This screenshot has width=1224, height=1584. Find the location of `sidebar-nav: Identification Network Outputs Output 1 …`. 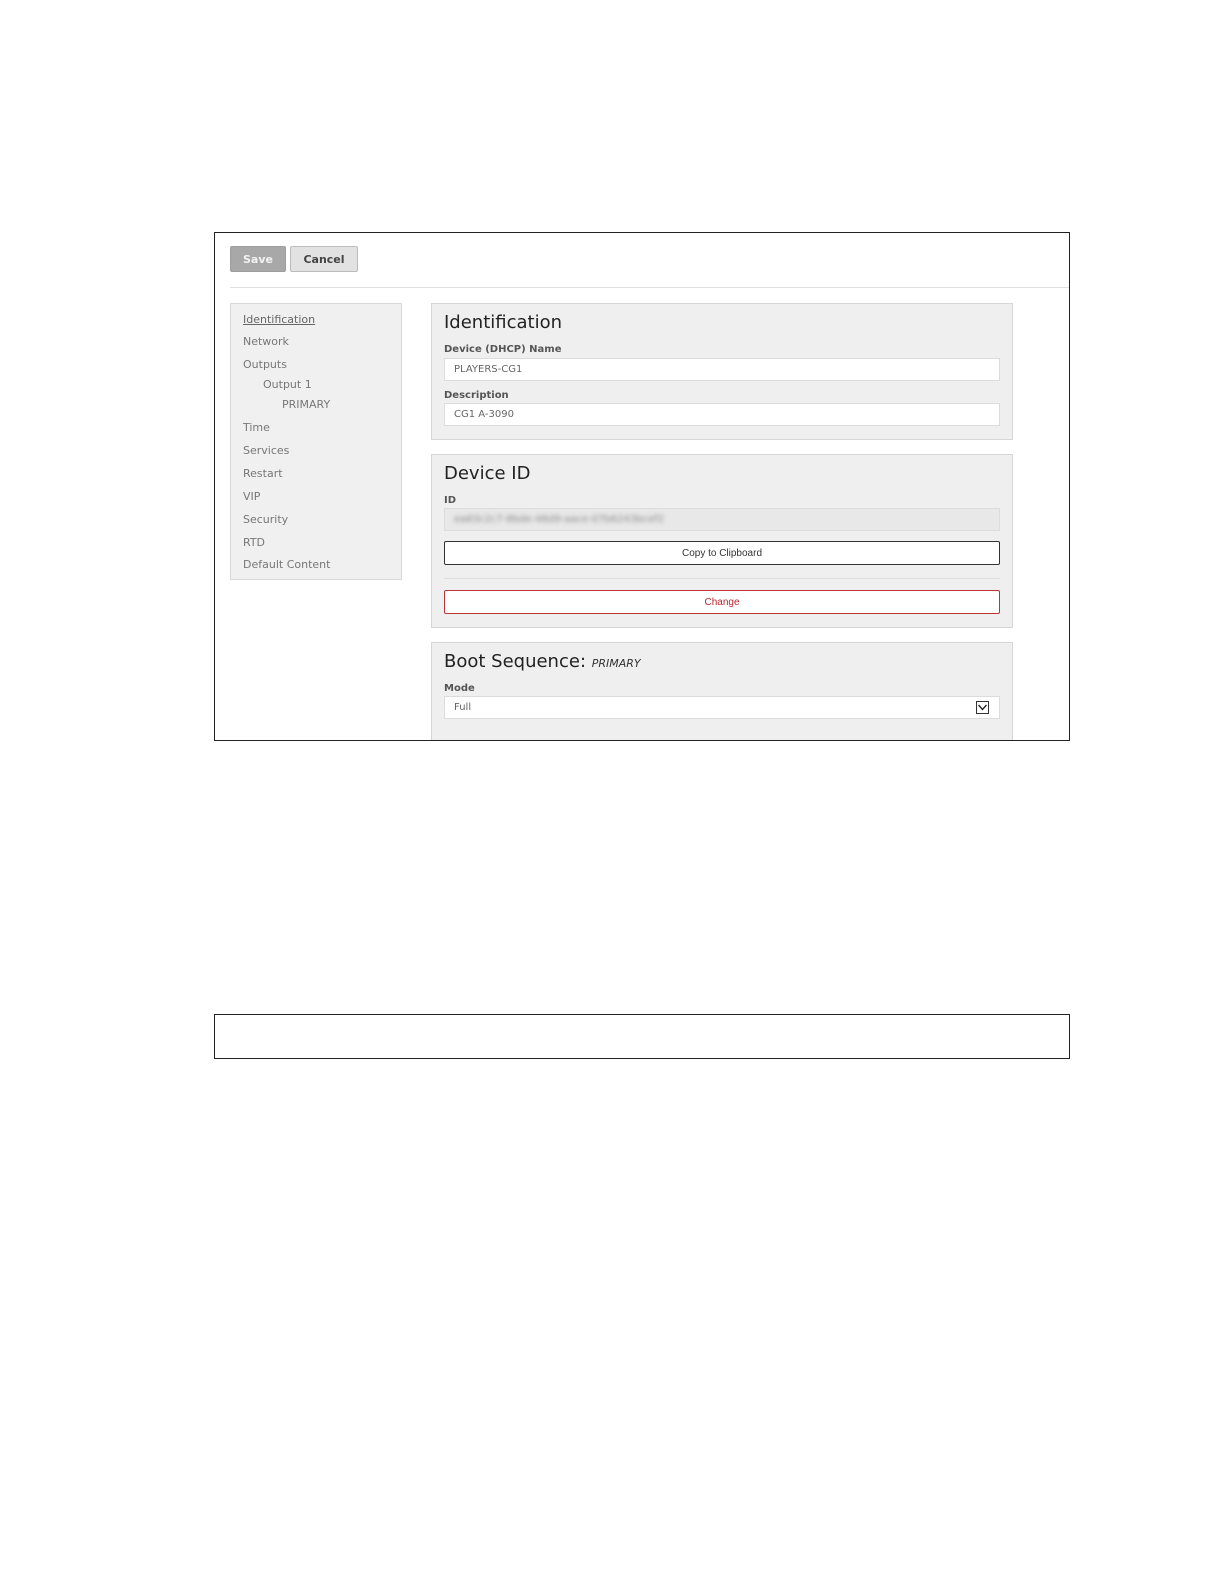

sidebar-nav: Identification Network Outputs Output 1 … is located at coordinates (316, 441).